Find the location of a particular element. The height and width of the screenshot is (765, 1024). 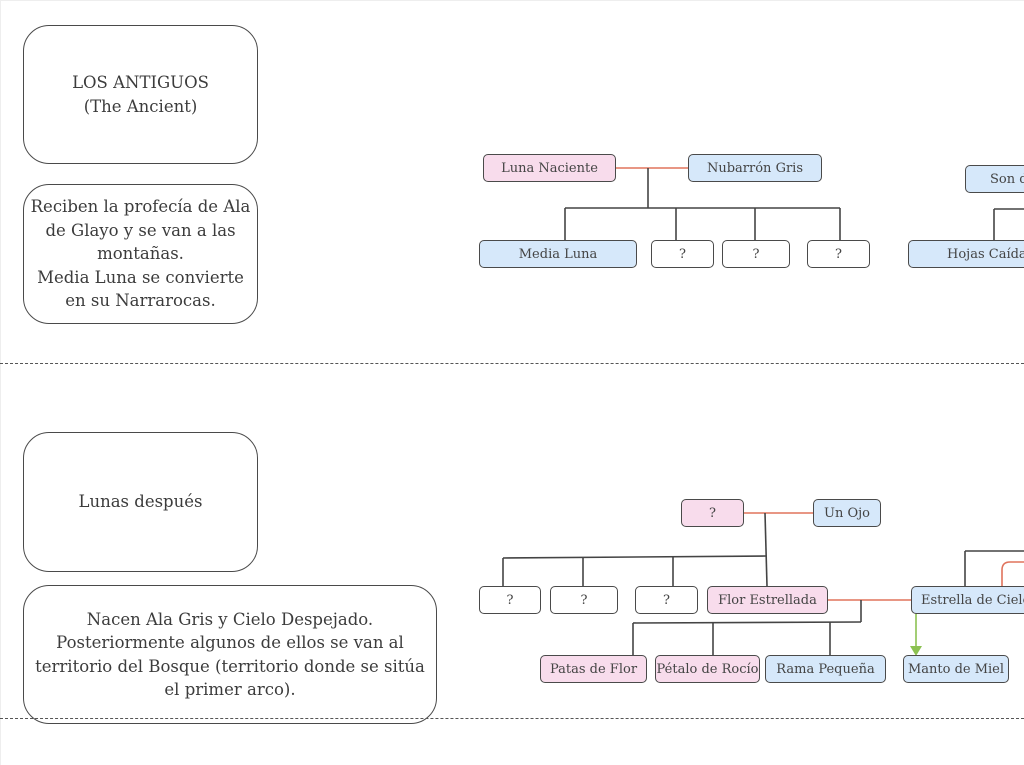

cat-name: Un Ojo is located at coordinates (847, 513).